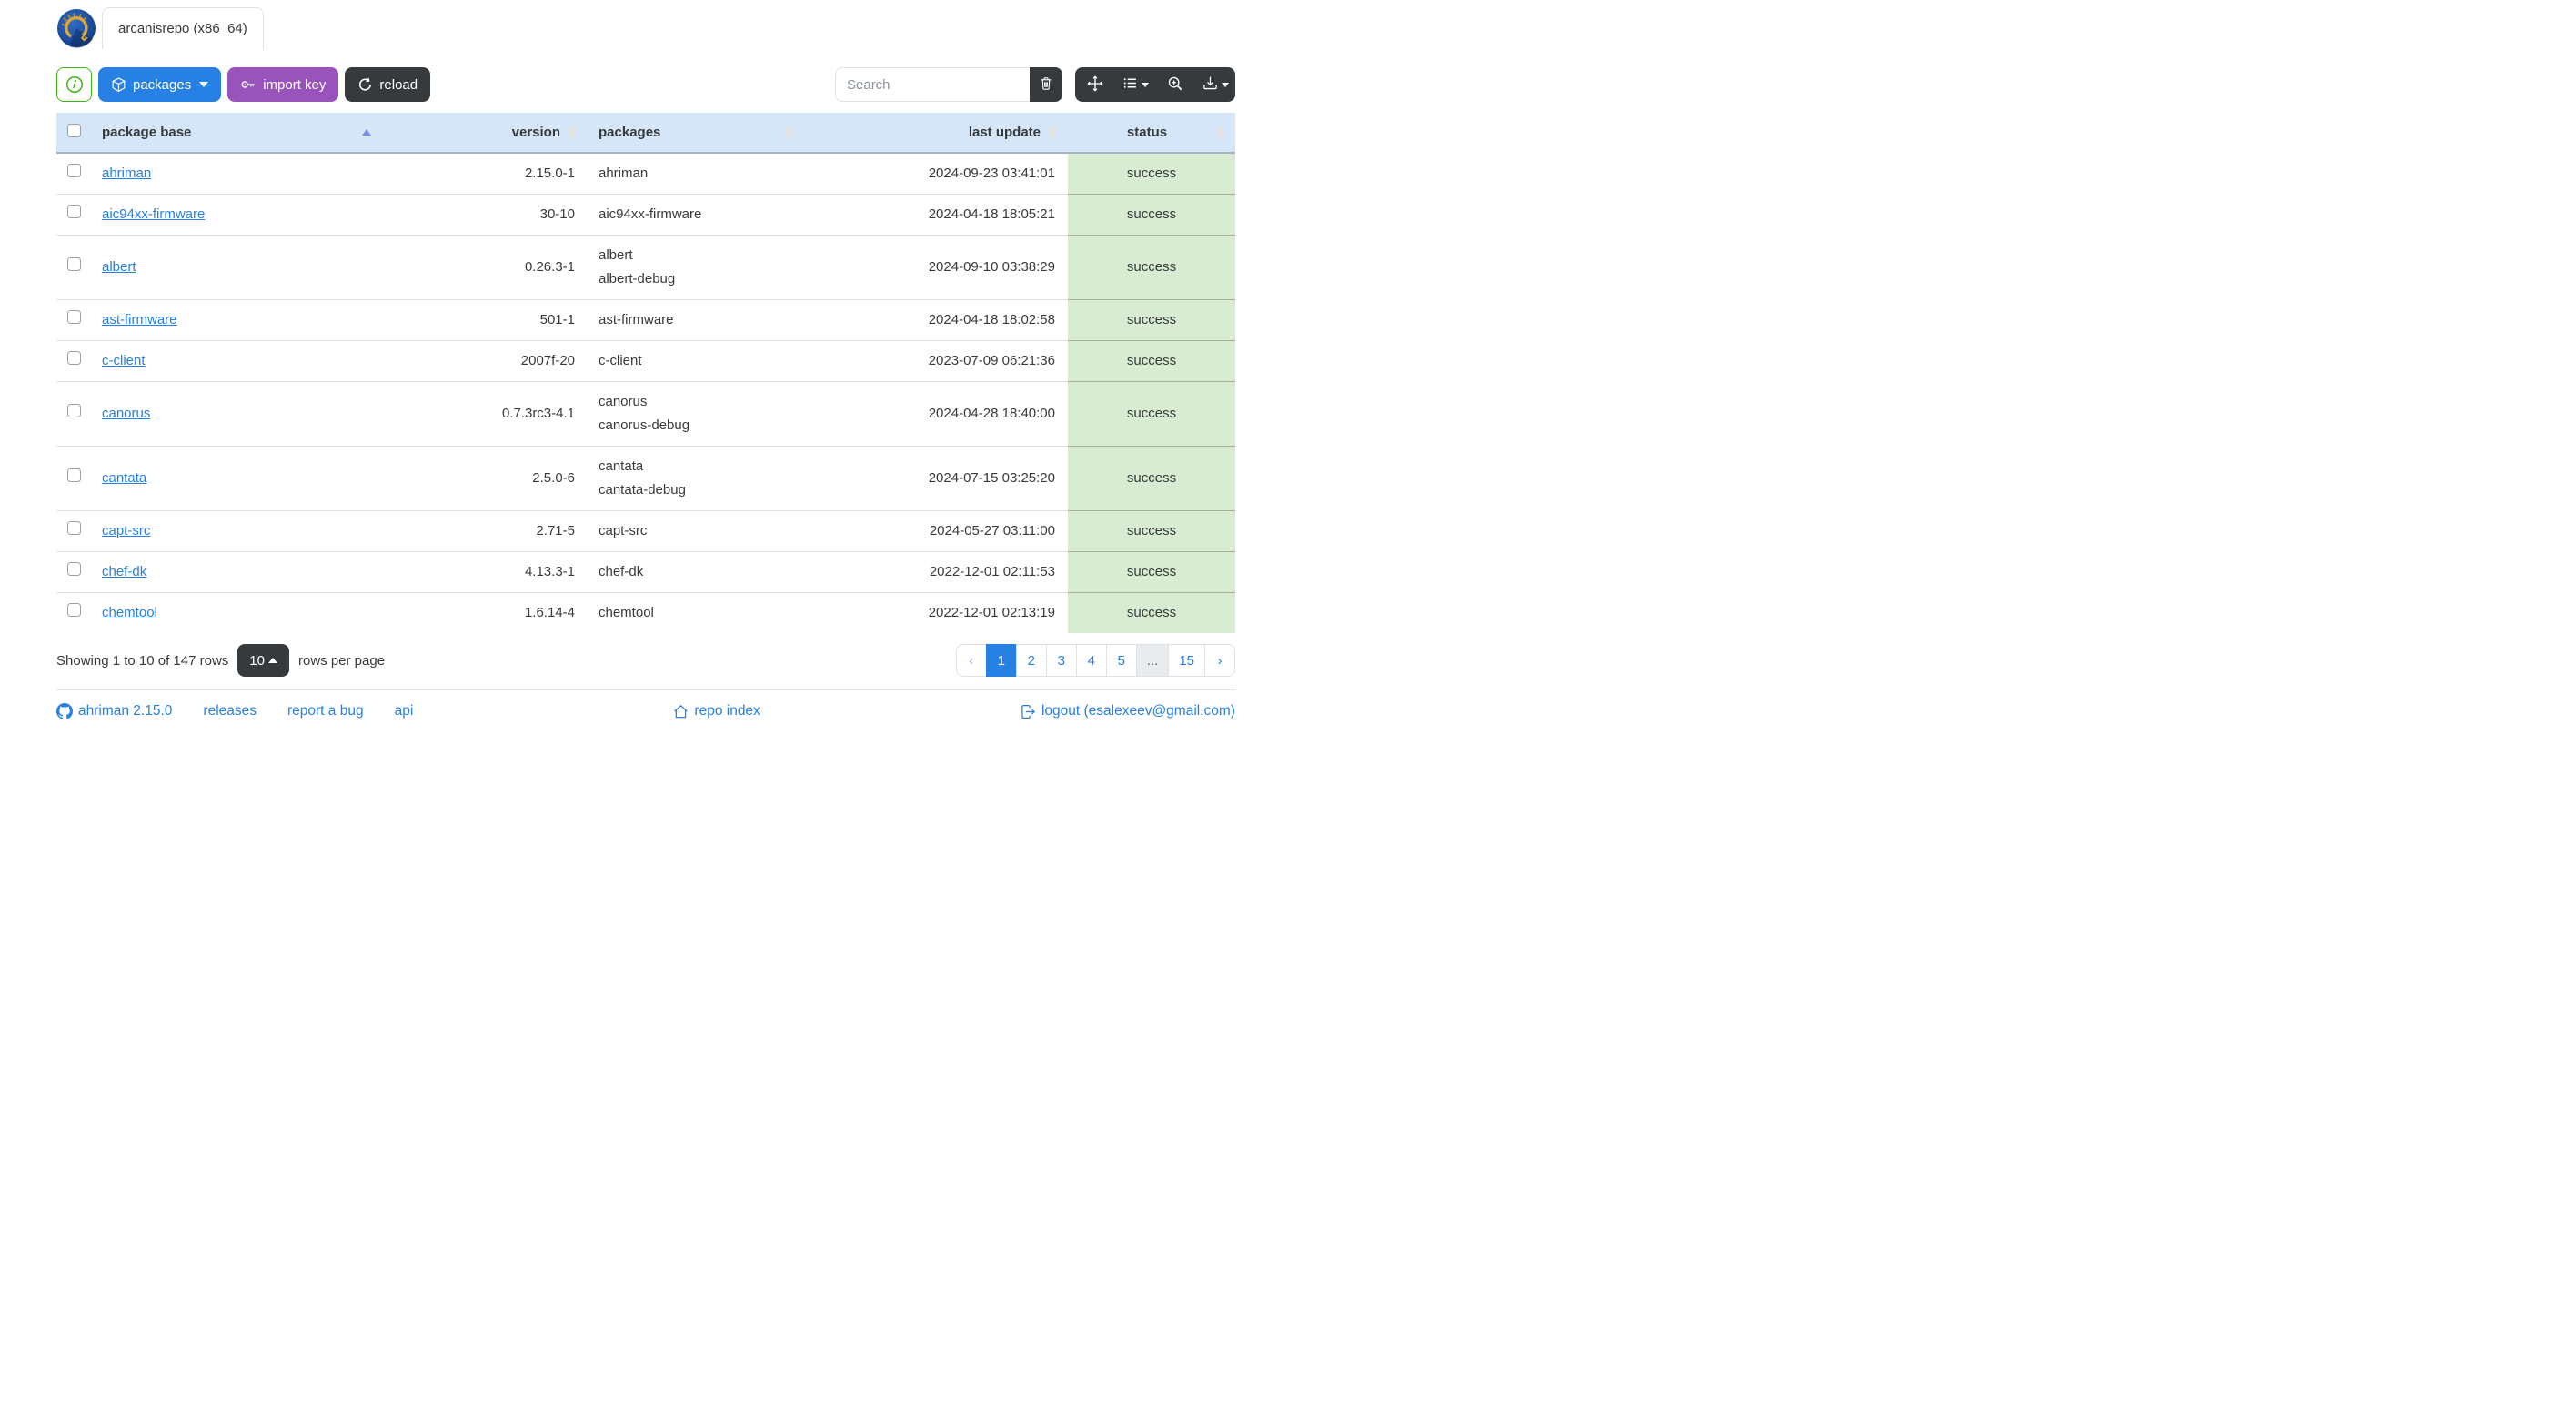 The width and height of the screenshot is (2576, 1428). What do you see at coordinates (236, 414) in the screenshot?
I see `package-base-cell: canorus` at bounding box center [236, 414].